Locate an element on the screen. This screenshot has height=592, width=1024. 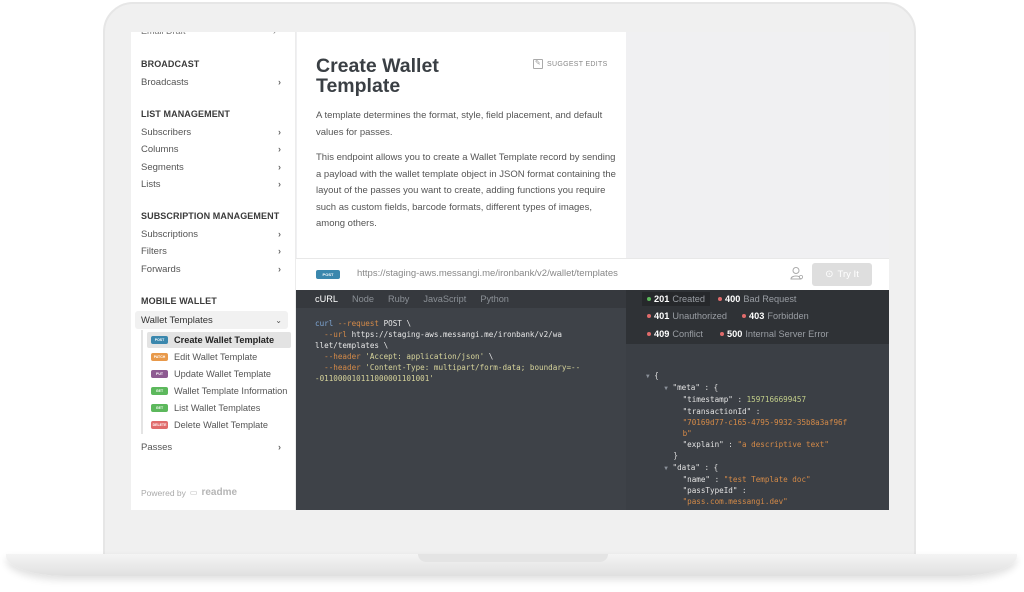
method-badge: PUT is located at coordinates (159, 374).